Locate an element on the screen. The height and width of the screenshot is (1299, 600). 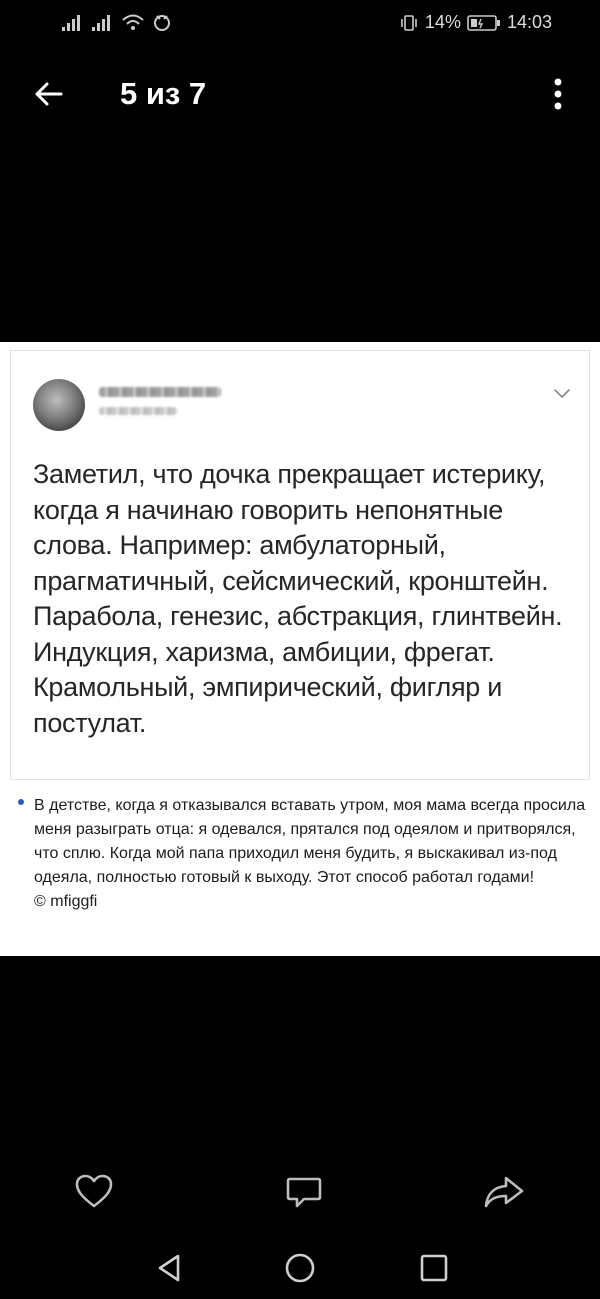
comment-button is located at coordinates (304, 1192).